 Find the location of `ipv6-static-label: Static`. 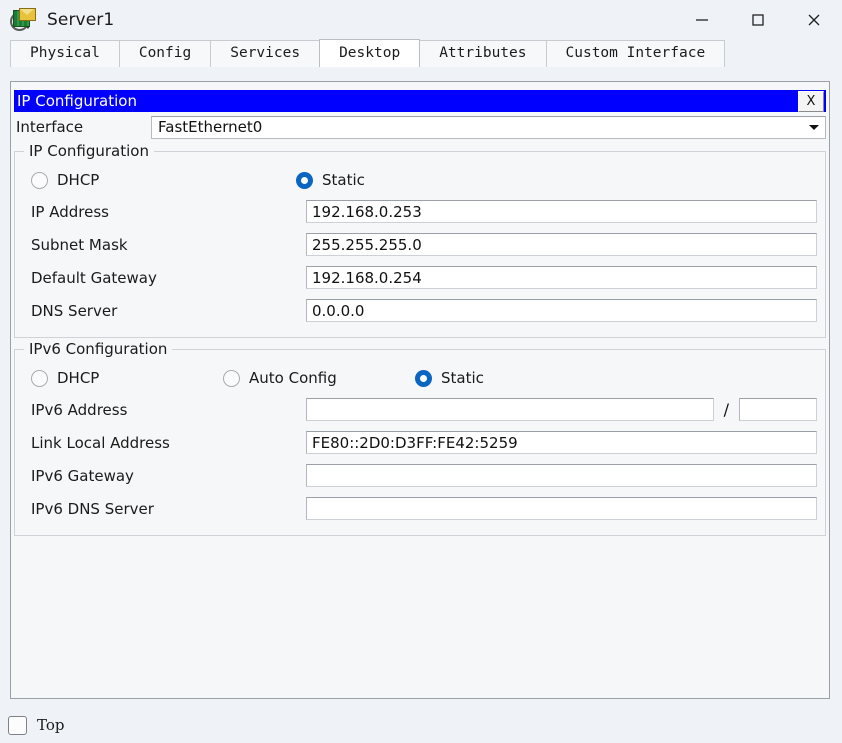

ipv6-static-label: Static is located at coordinates (462, 378).